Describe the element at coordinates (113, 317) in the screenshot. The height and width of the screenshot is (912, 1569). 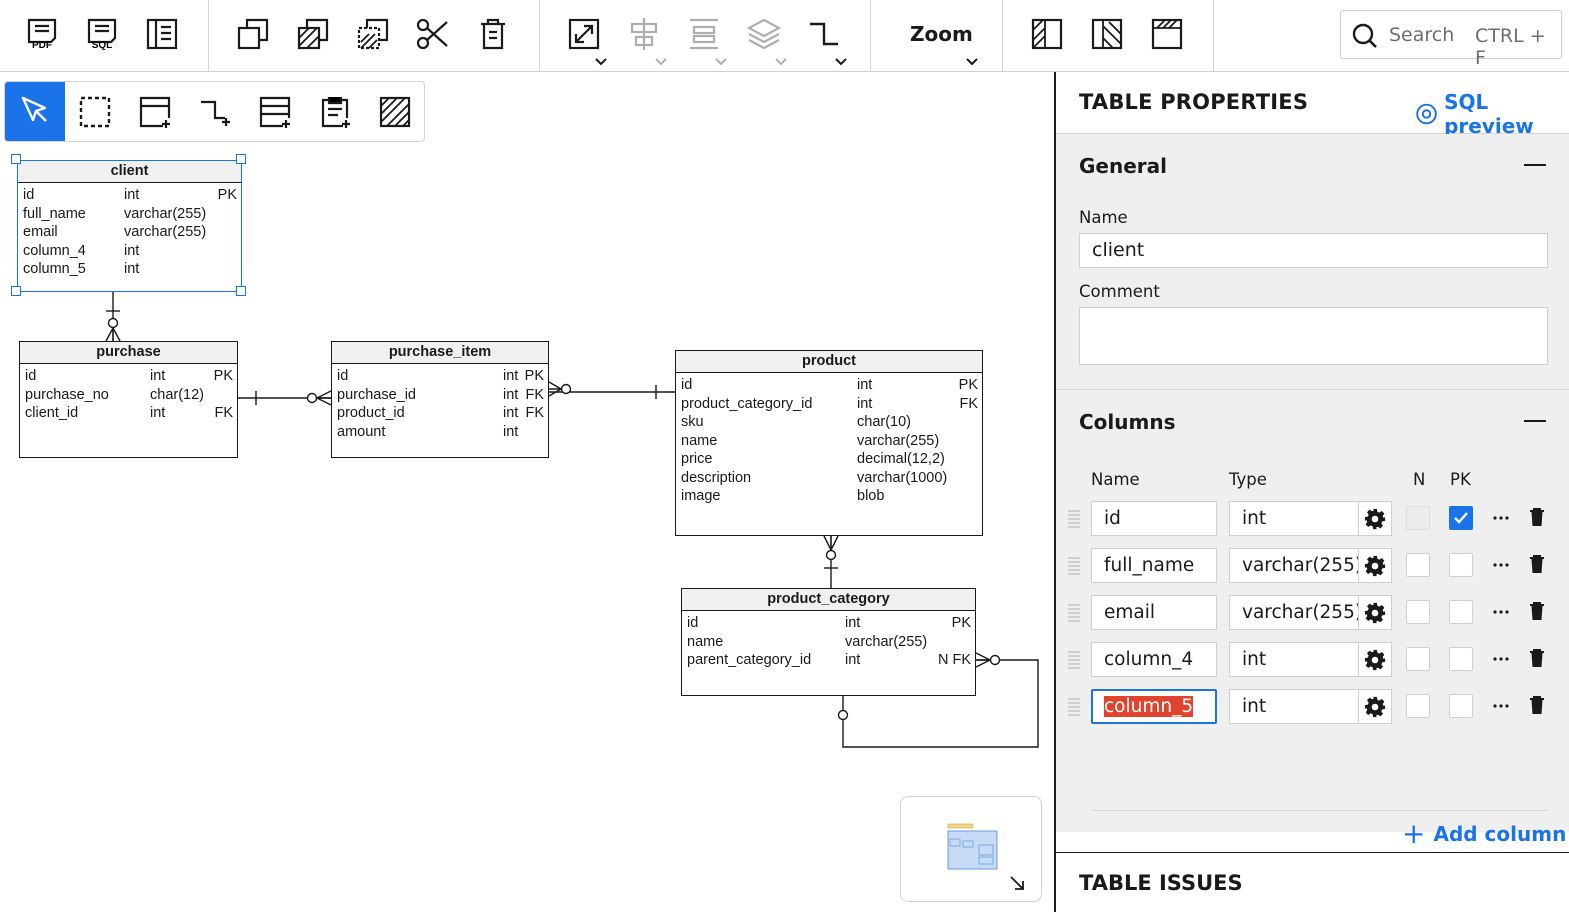
I see `relation-client-purchase` at that location.